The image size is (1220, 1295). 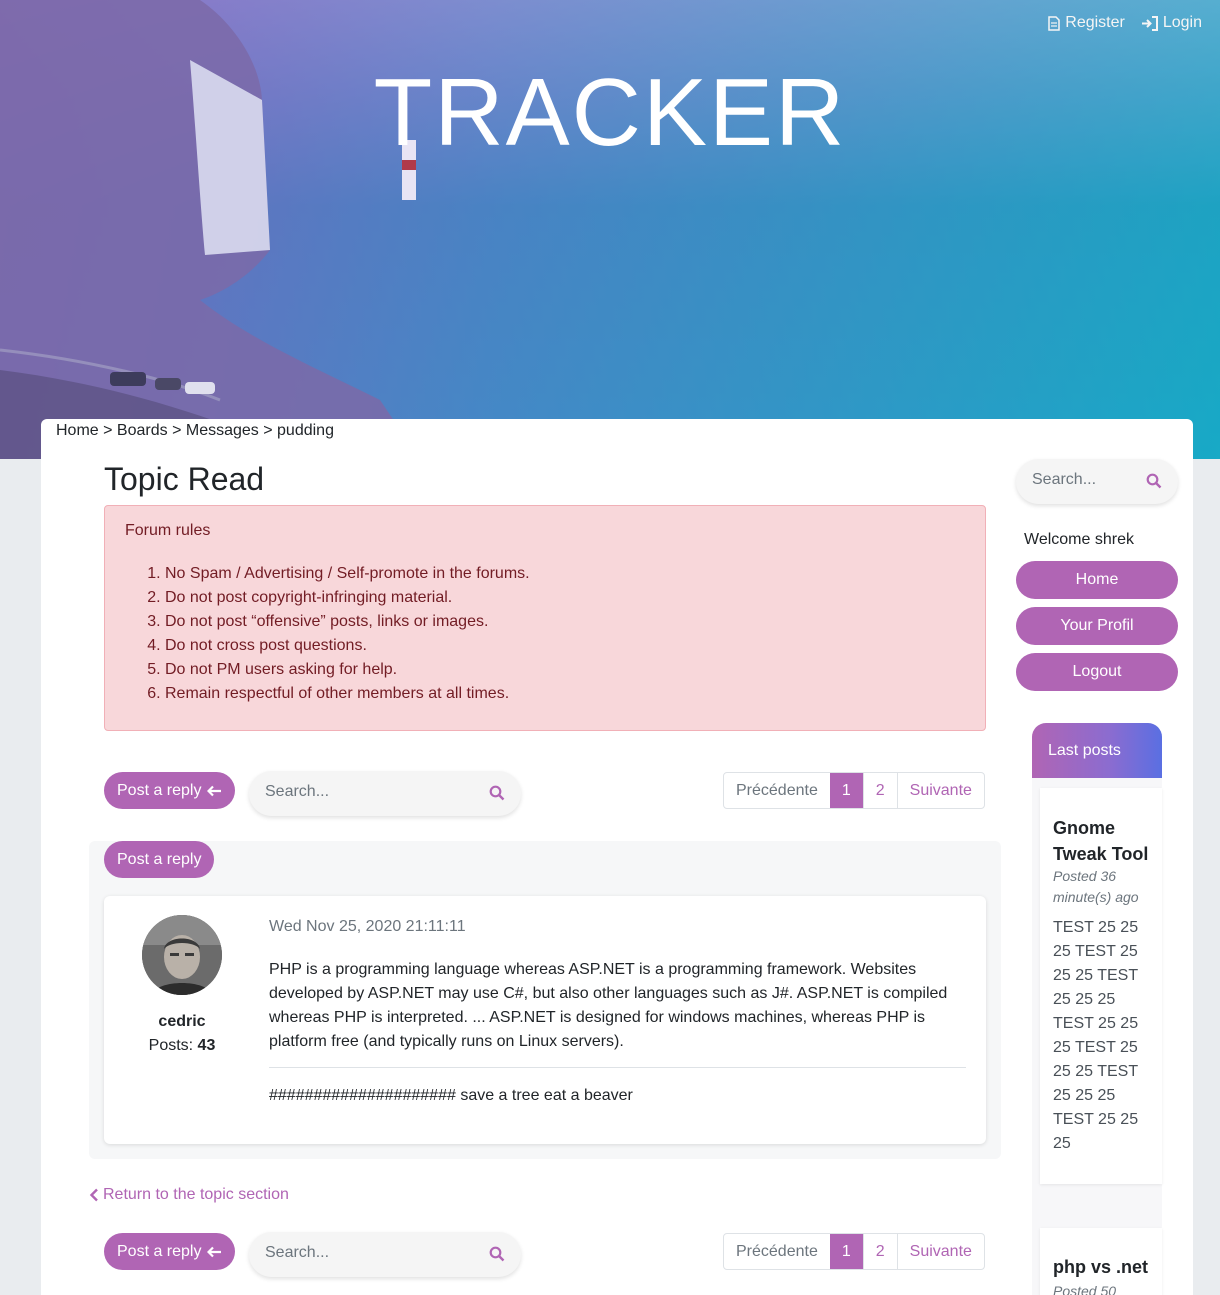 I want to click on topic-search-input-top, so click(x=365, y=792).